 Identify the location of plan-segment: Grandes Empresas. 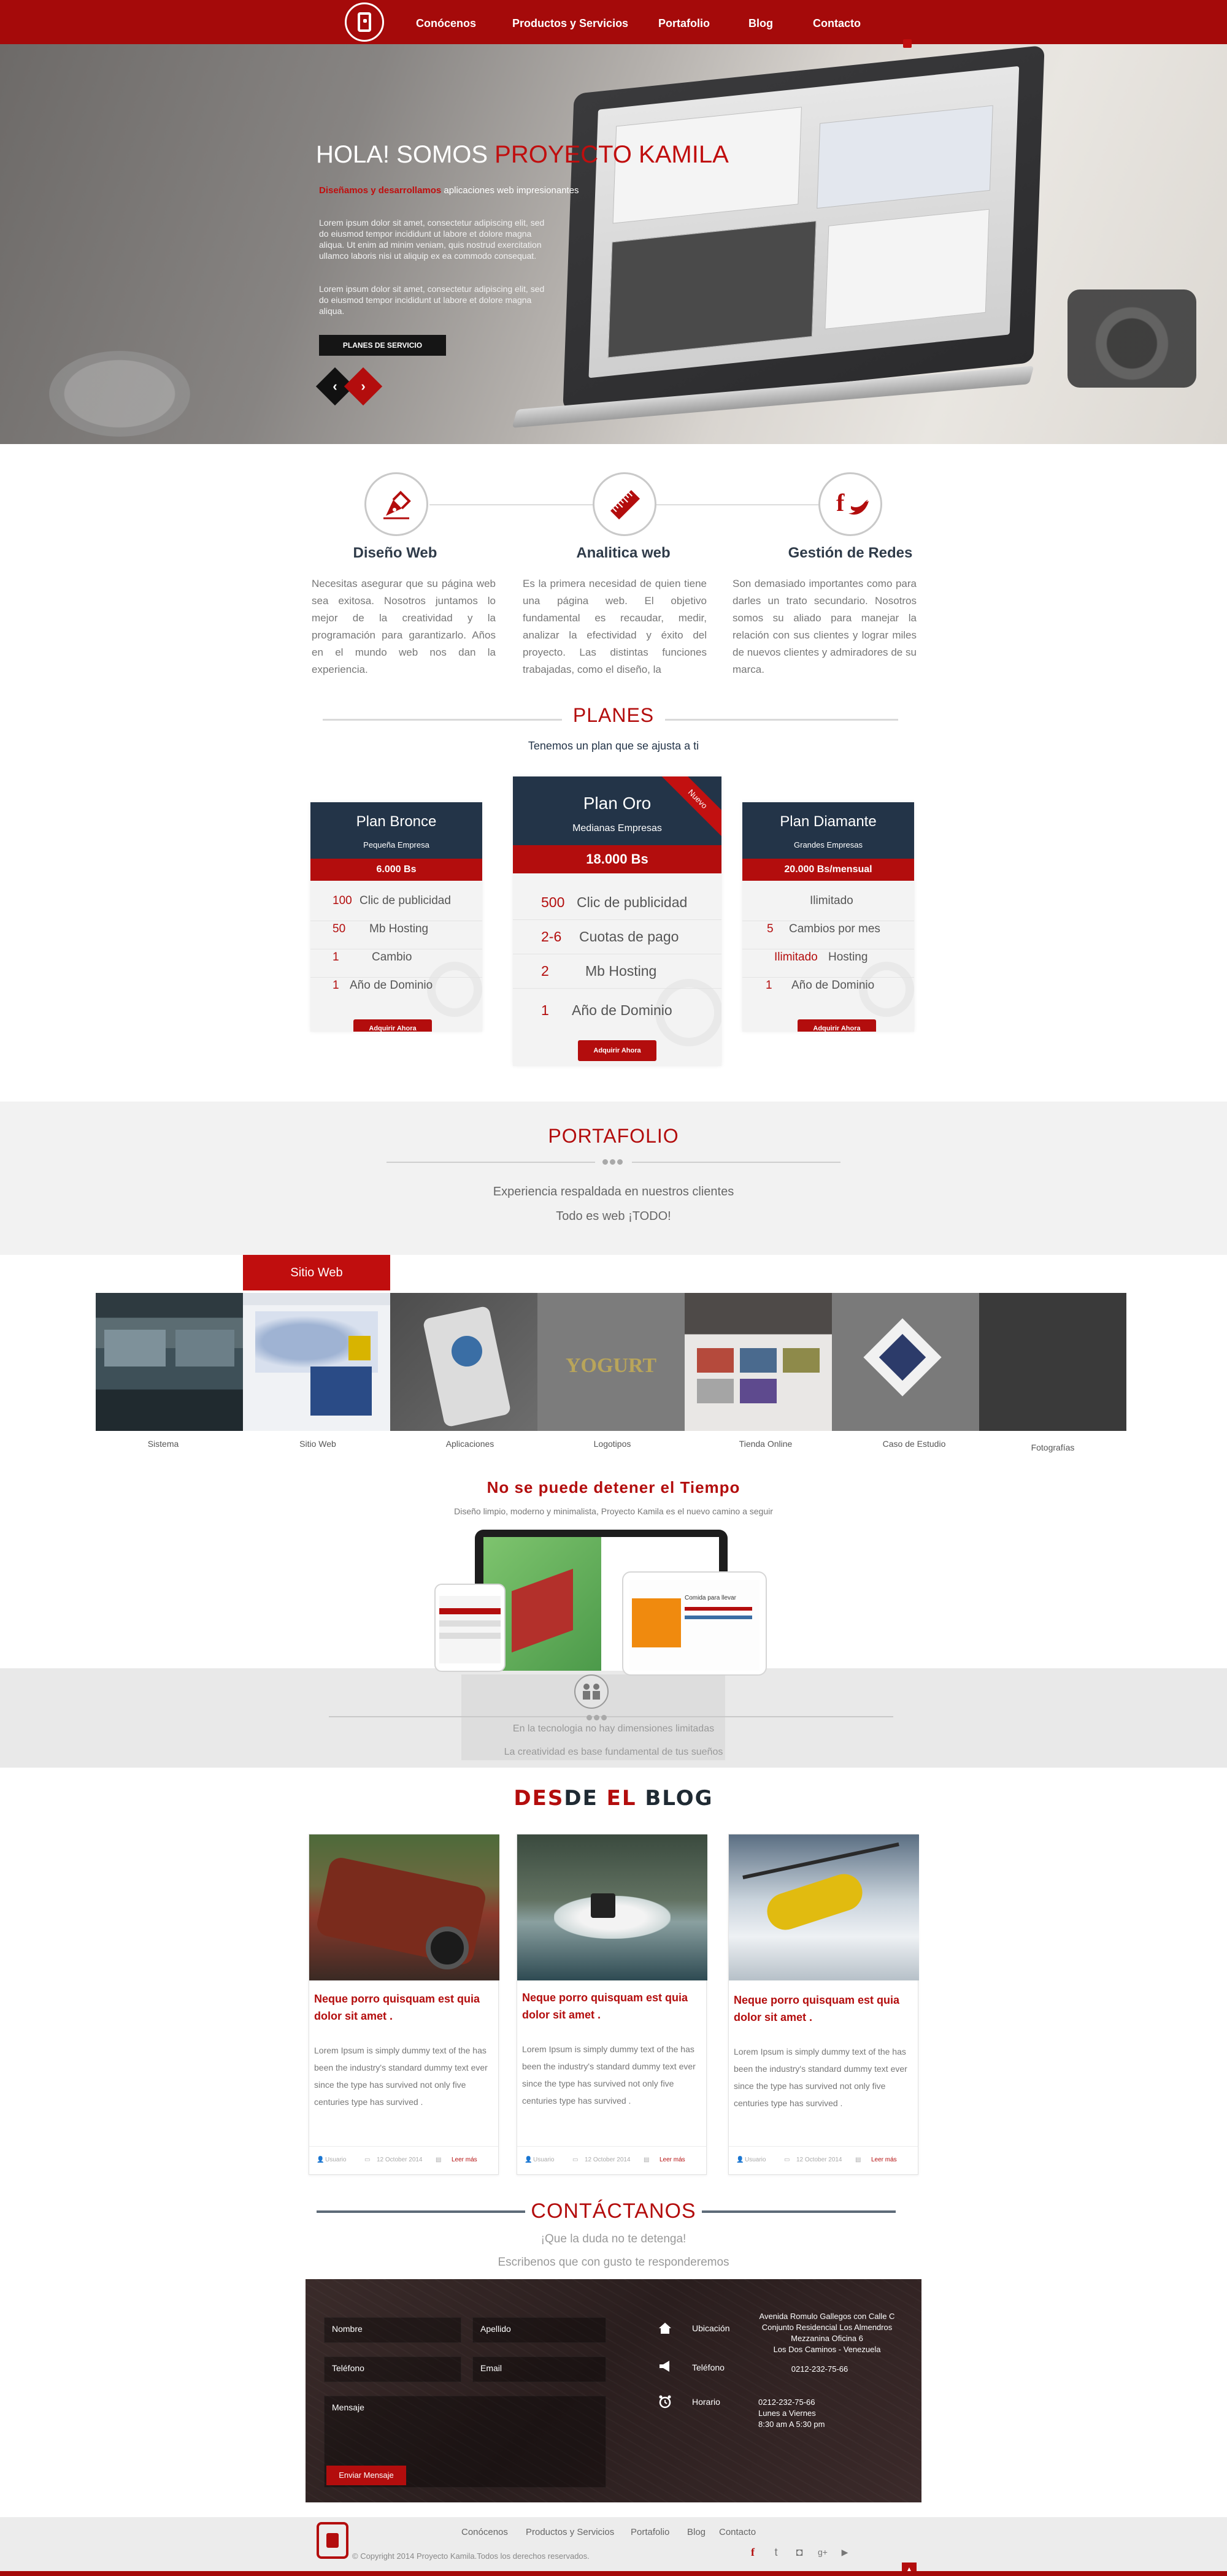
(829, 844).